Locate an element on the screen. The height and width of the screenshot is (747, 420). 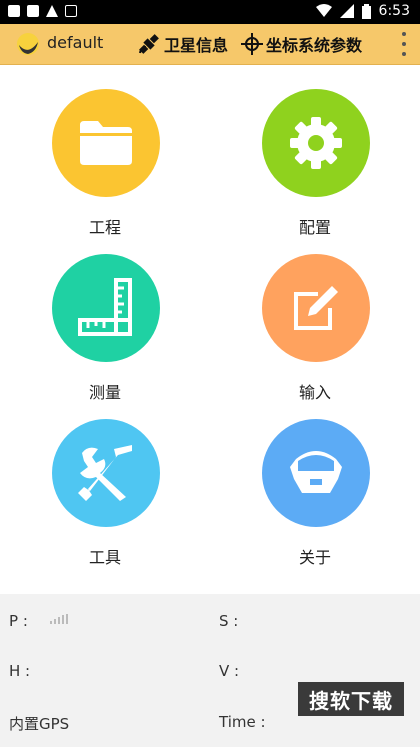
time-label: Time : is located at coordinates (242, 722).